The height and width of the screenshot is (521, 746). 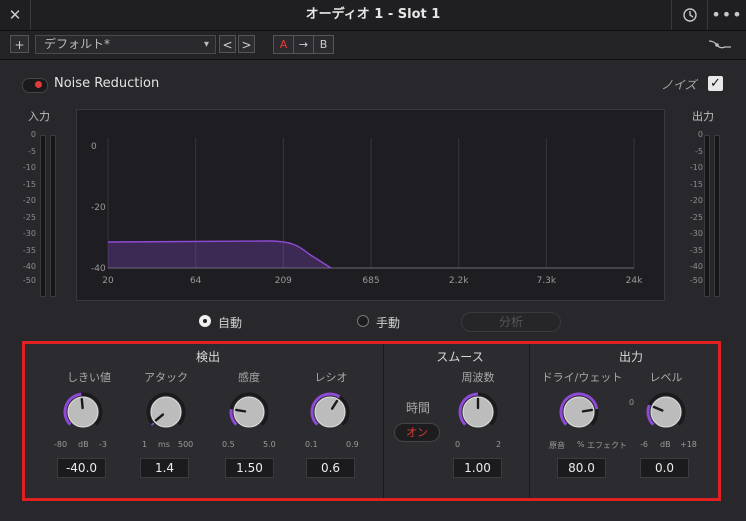 I want to click on analyze-button: 分析, so click(x=511, y=322).